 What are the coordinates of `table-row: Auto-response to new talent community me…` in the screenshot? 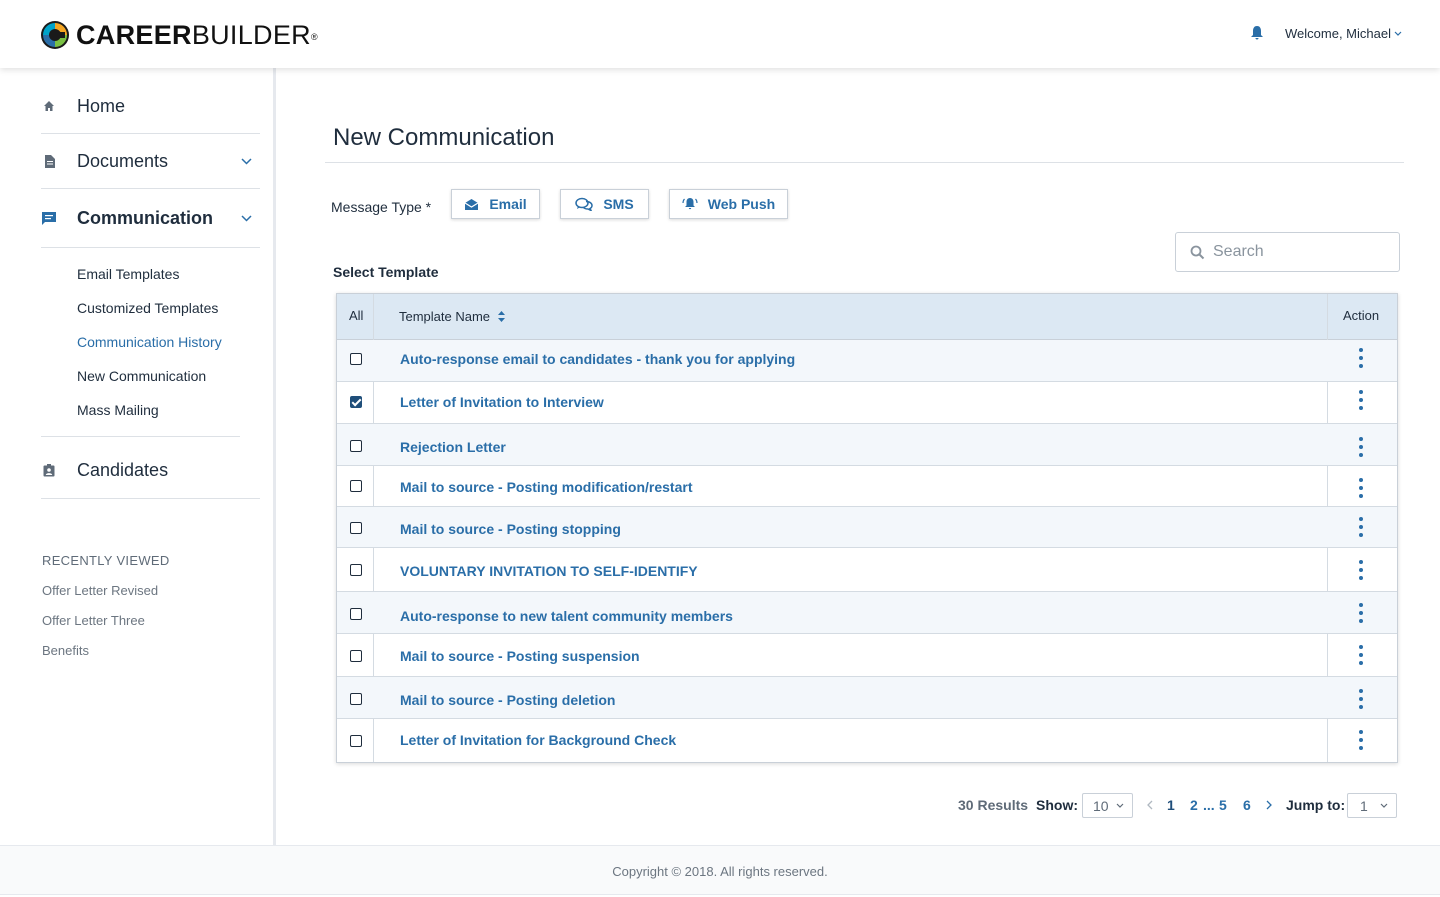 It's located at (867, 613).